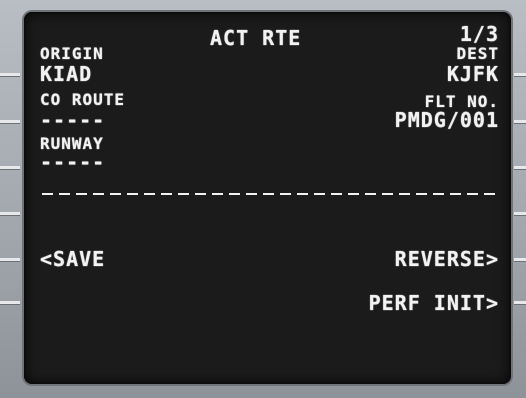 Image resolution: width=526 pixels, height=398 pixels. I want to click on runway-field: -----, so click(72, 162).